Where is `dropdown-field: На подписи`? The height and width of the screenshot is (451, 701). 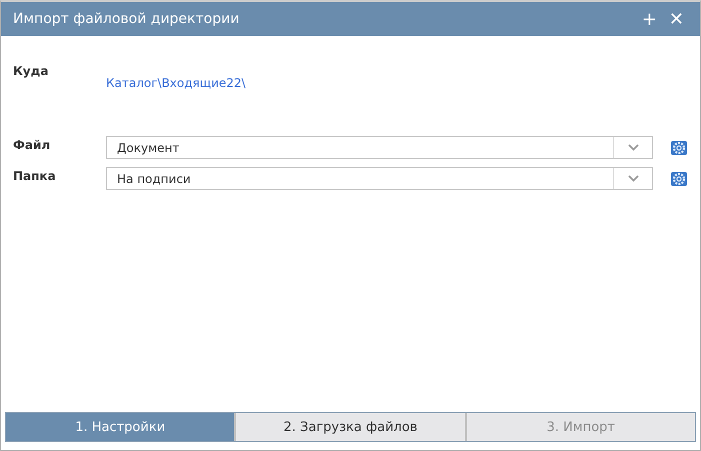
dropdown-field: На подписи is located at coordinates (379, 178).